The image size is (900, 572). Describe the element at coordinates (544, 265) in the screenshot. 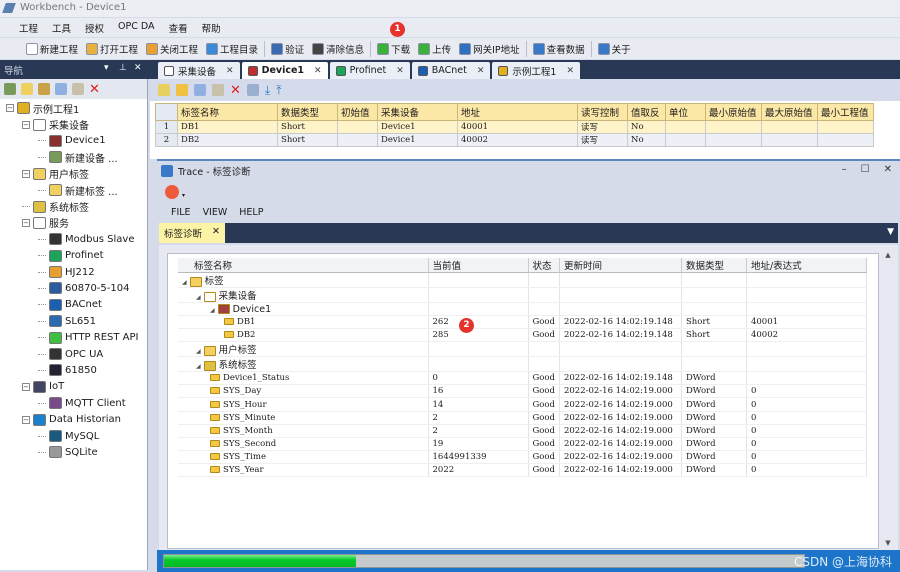

I see `column-header: 状态` at that location.